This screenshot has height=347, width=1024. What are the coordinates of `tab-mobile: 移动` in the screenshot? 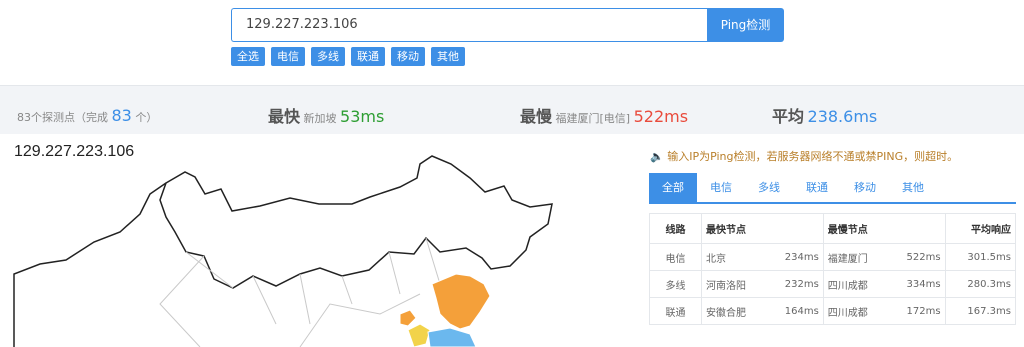 It's located at (865, 187).